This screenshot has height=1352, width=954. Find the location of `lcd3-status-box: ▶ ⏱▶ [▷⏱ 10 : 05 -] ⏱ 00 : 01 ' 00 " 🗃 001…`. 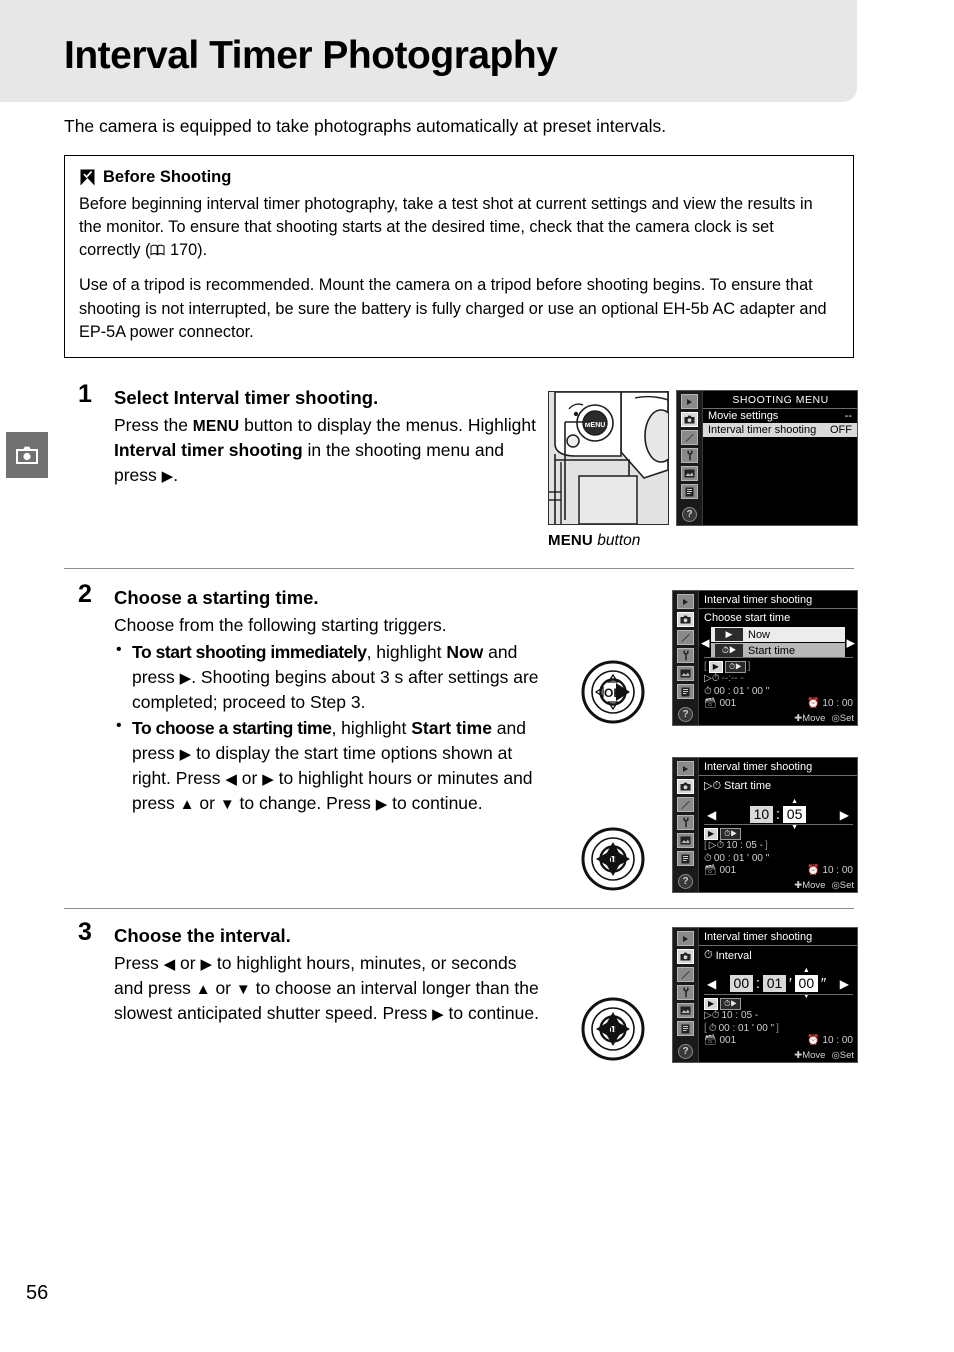

lcd3-status-box: ▶ ⏱▶ [▷⏱ 10 : 05 -] ⏱ 00 : 01 ' 00 " 🗃 001… is located at coordinates (778, 850).